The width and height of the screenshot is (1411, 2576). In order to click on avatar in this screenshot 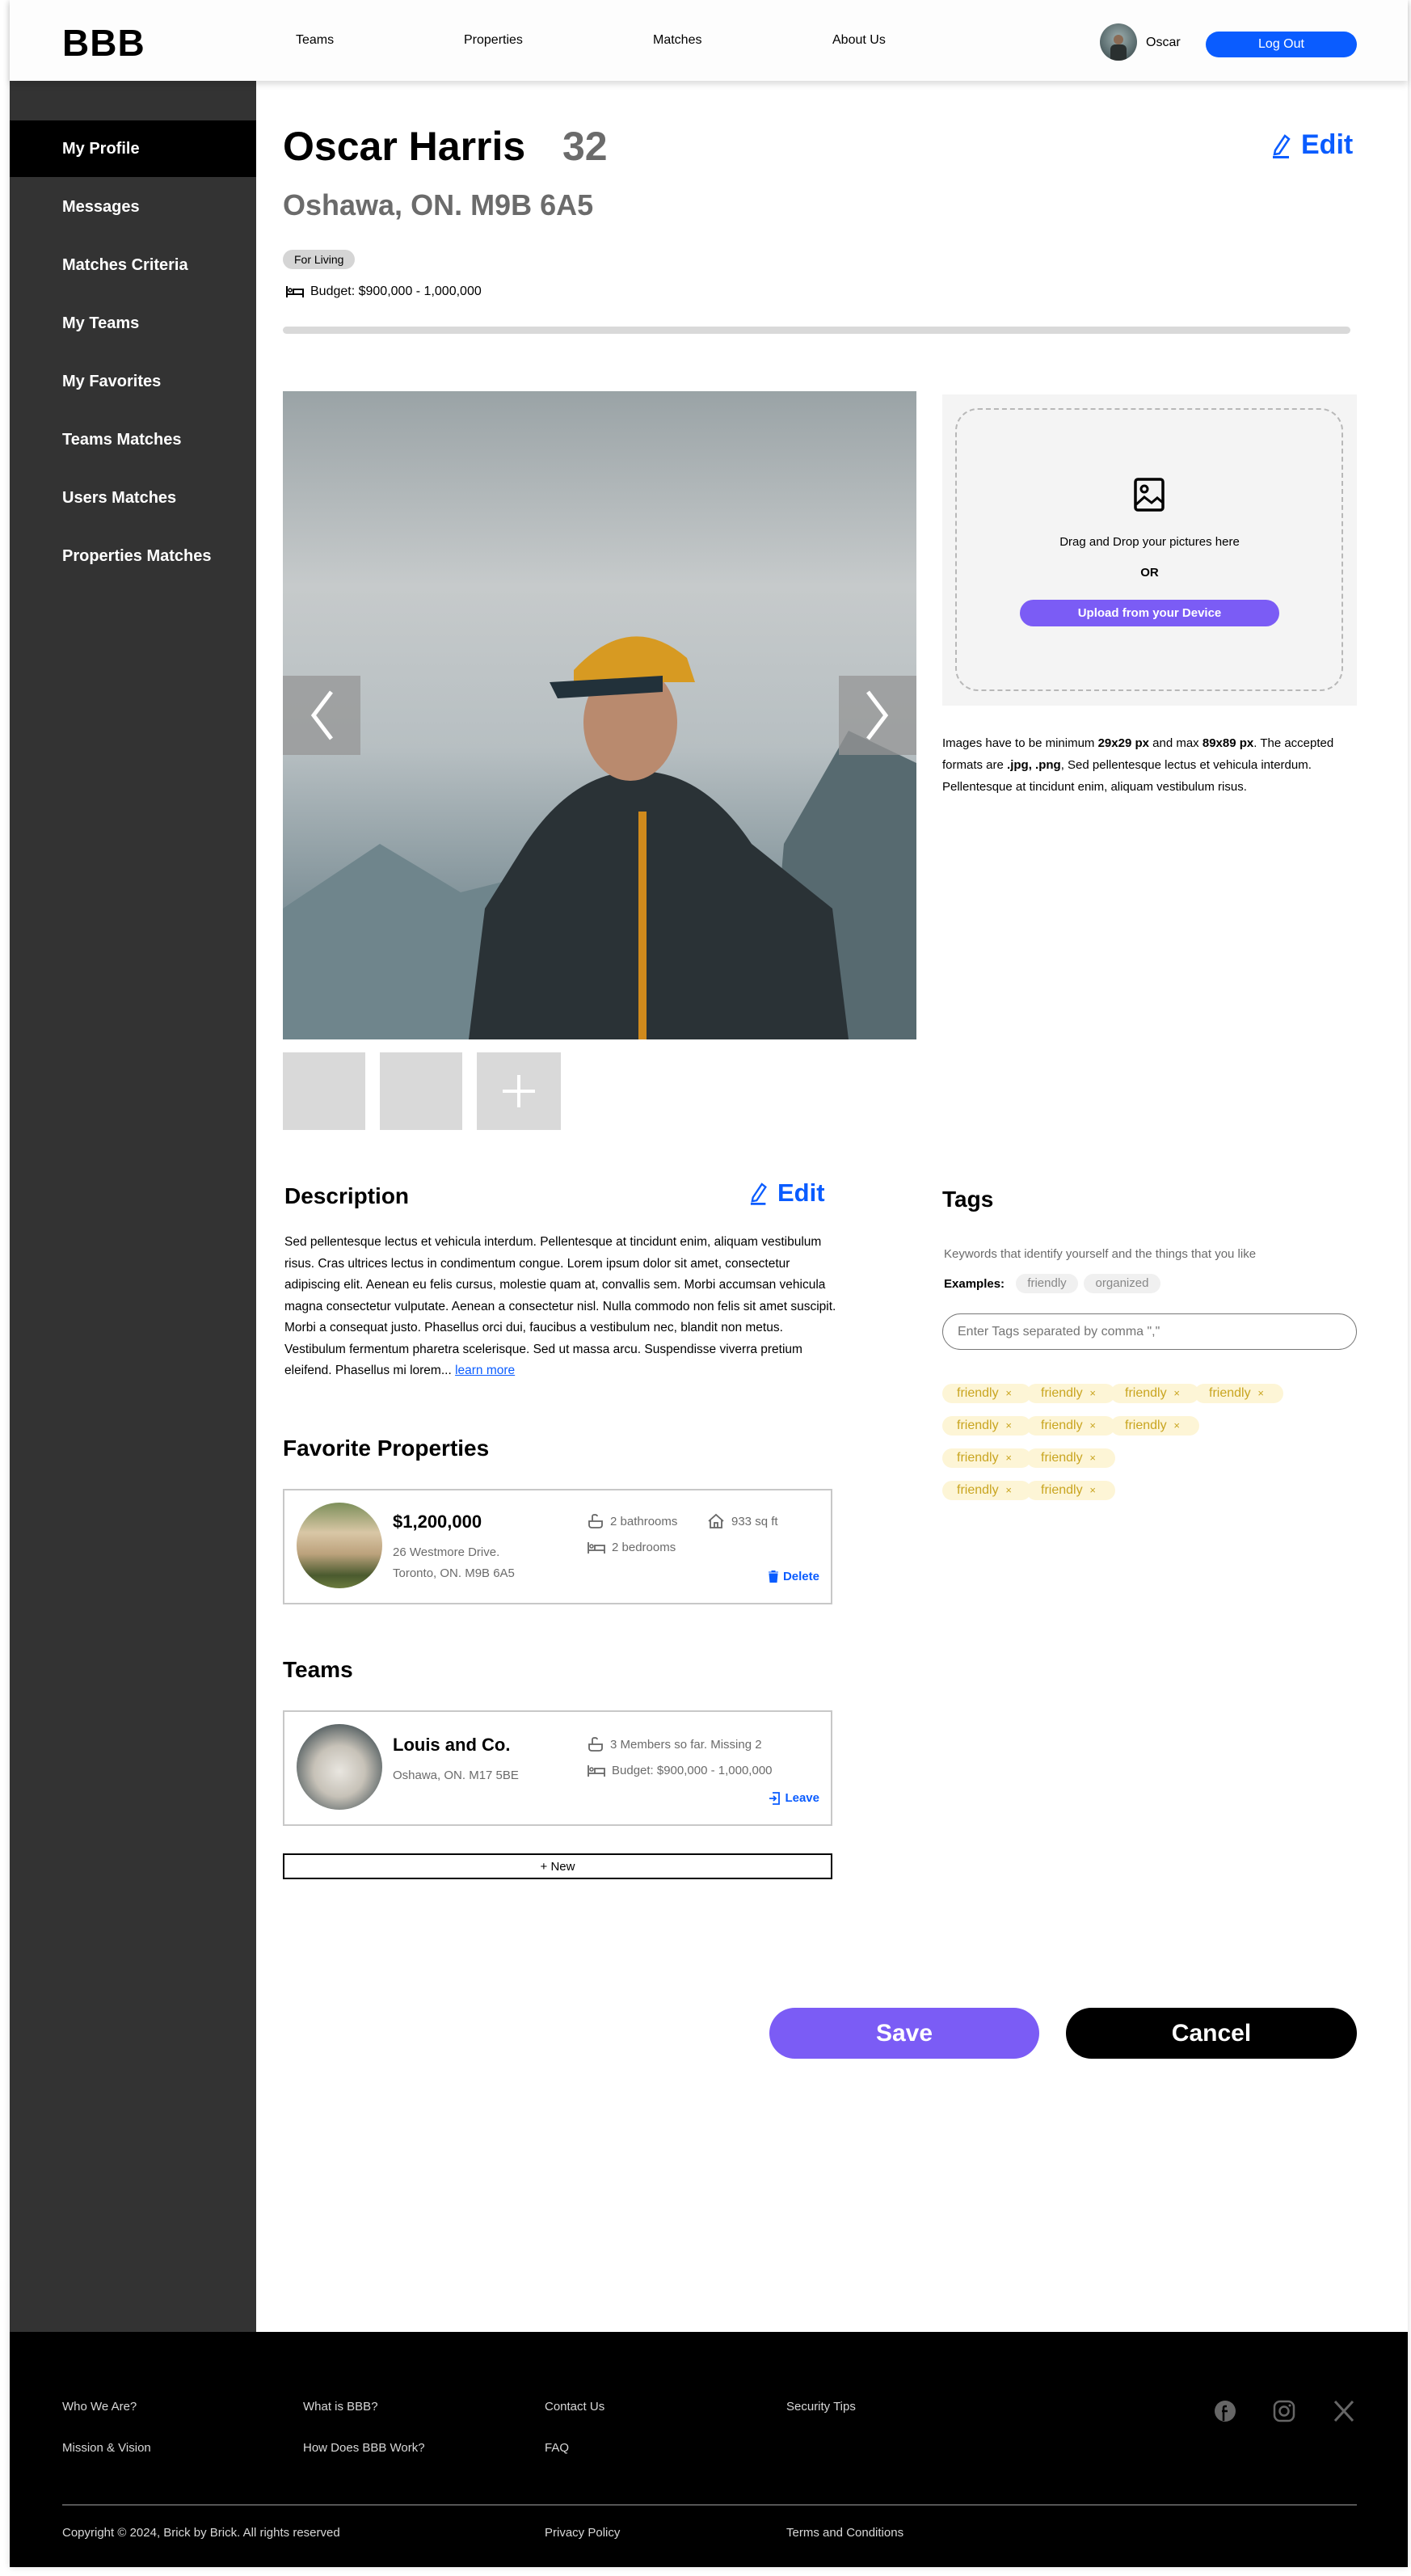, I will do `click(1118, 42)`.